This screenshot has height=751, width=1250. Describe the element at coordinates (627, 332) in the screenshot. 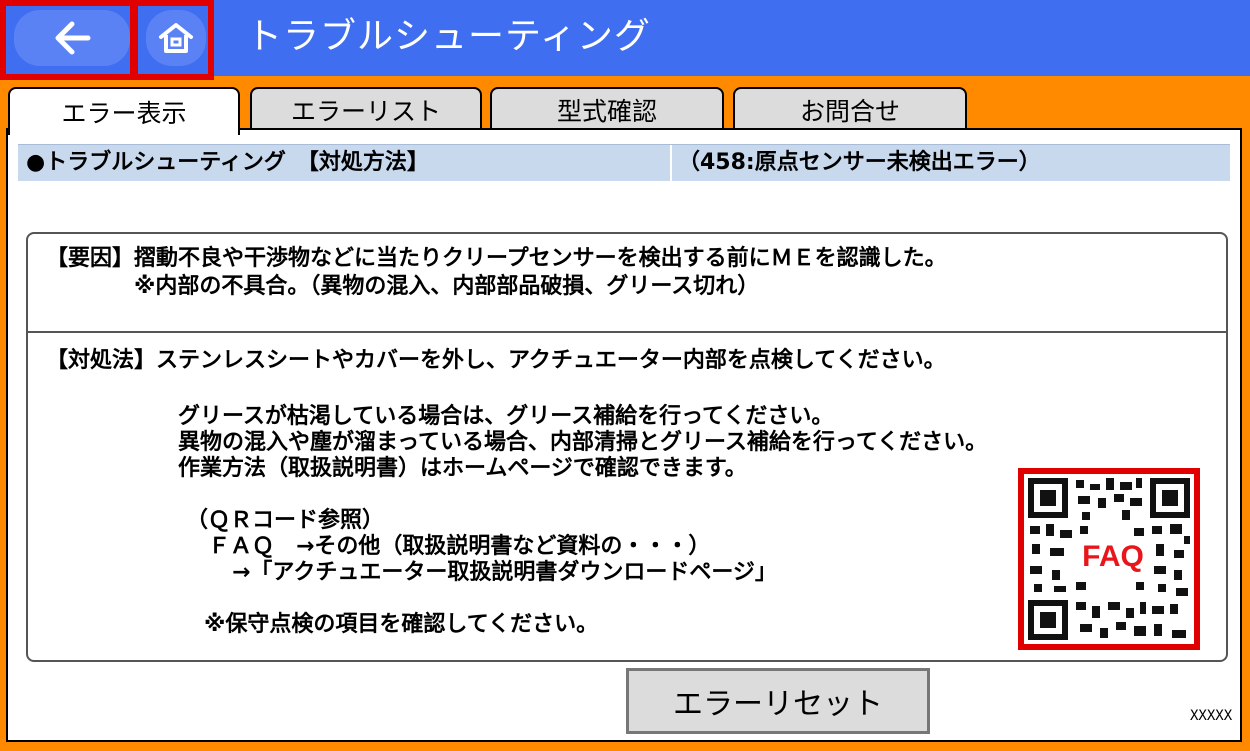

I see `section-divider` at that location.